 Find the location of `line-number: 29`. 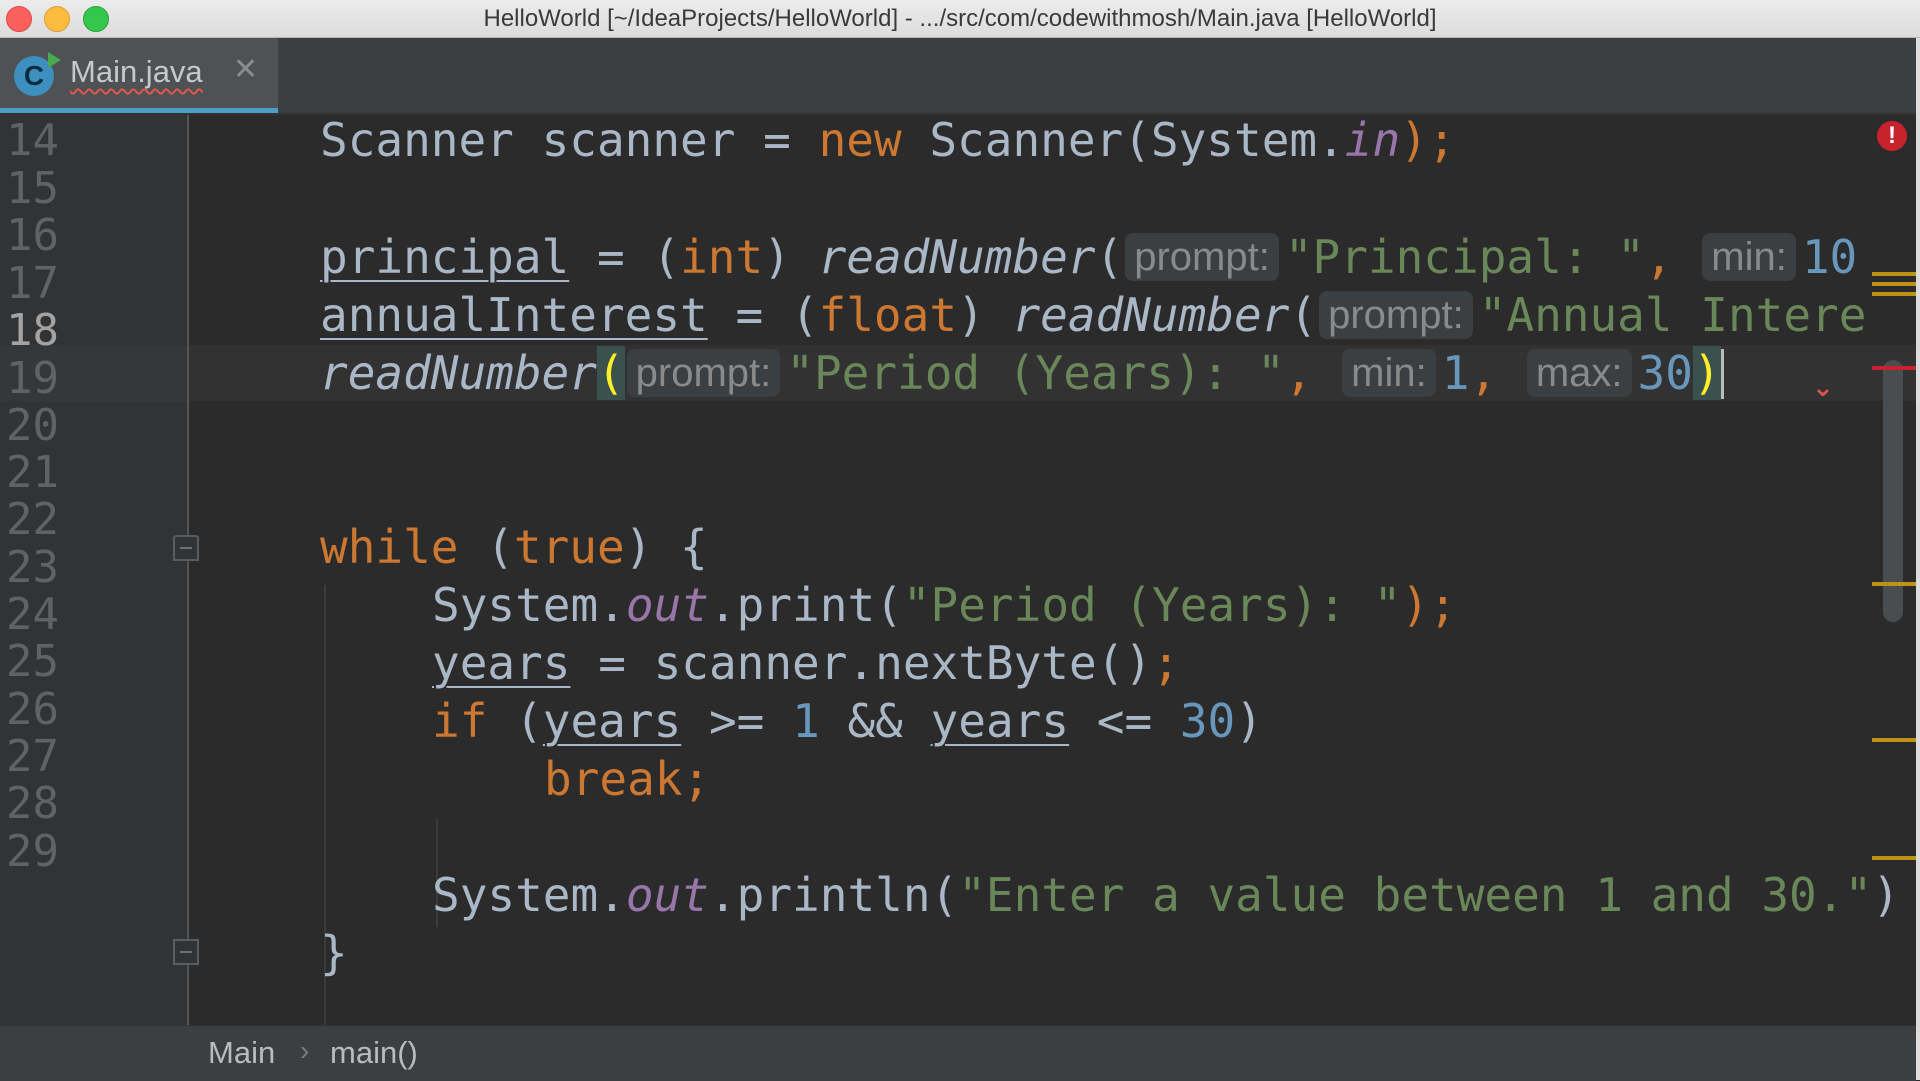

line-number: 29 is located at coordinates (32, 851).